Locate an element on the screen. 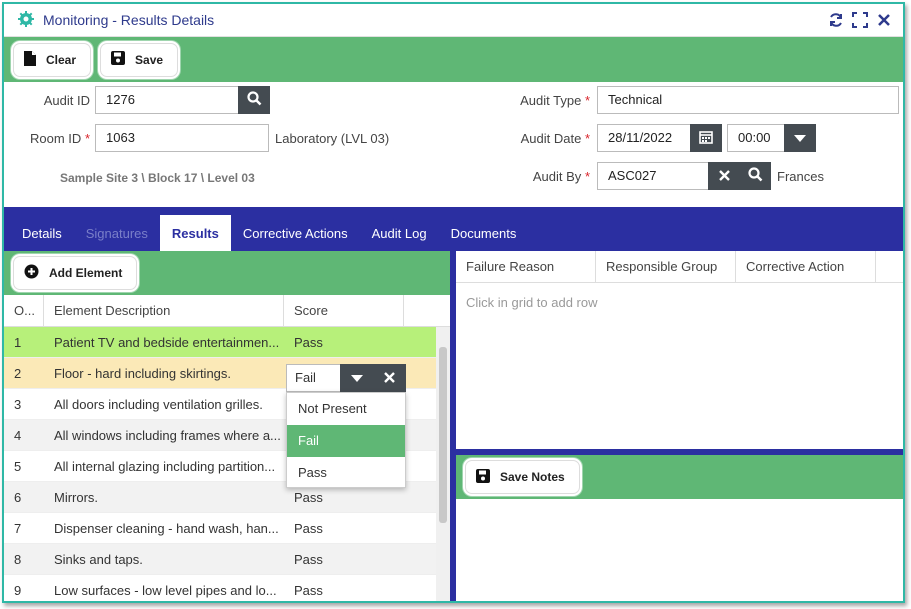 Image resolution: width=911 pixels, height=609 pixels. tab-results: Results is located at coordinates (195, 233).